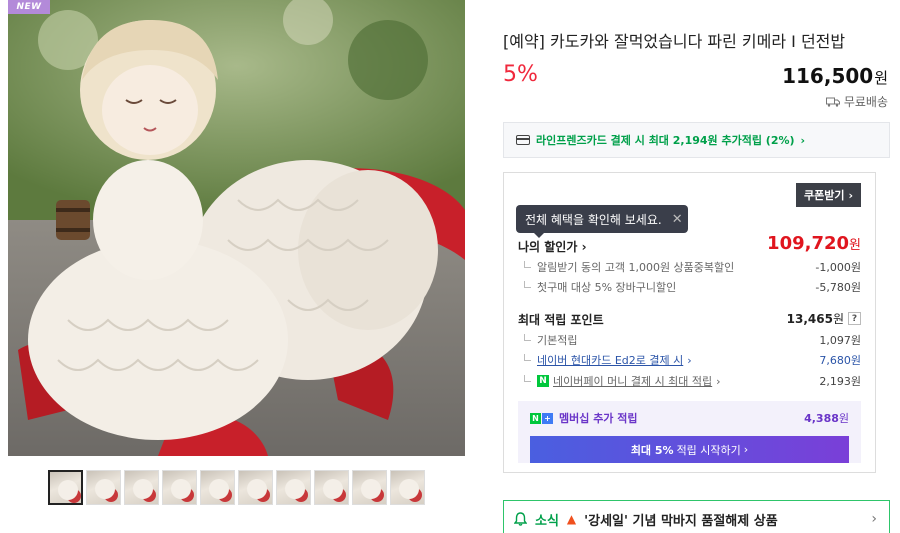 Image resolution: width=900 pixels, height=533 pixels. What do you see at coordinates (571, 519) in the screenshot?
I see `fire-icon: ▲` at bounding box center [571, 519].